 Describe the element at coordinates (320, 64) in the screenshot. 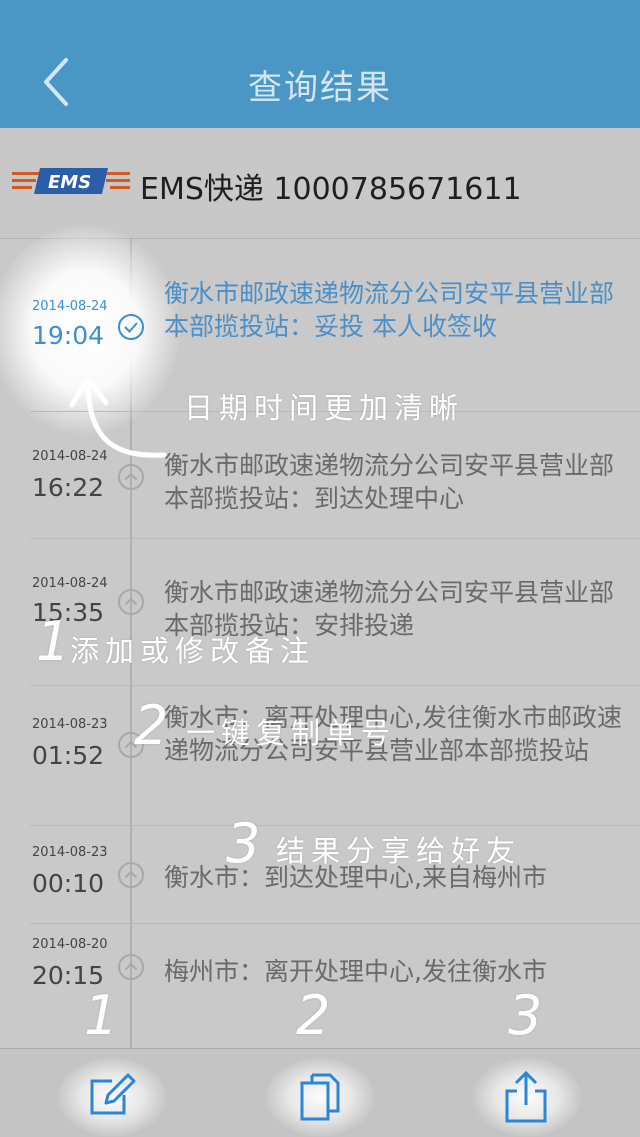

I see `nav-bar: 查询结果` at that location.